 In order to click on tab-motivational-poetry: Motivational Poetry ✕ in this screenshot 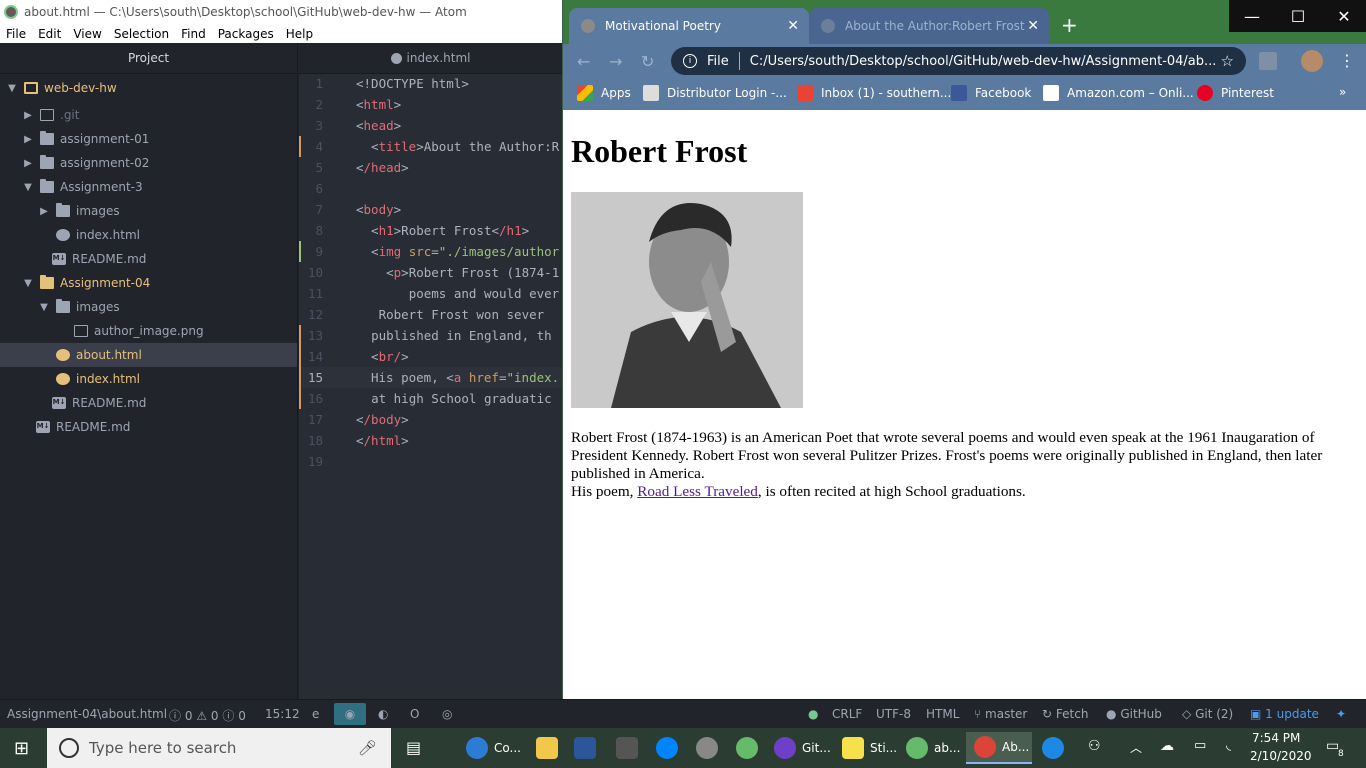, I will do `click(689, 26)`.